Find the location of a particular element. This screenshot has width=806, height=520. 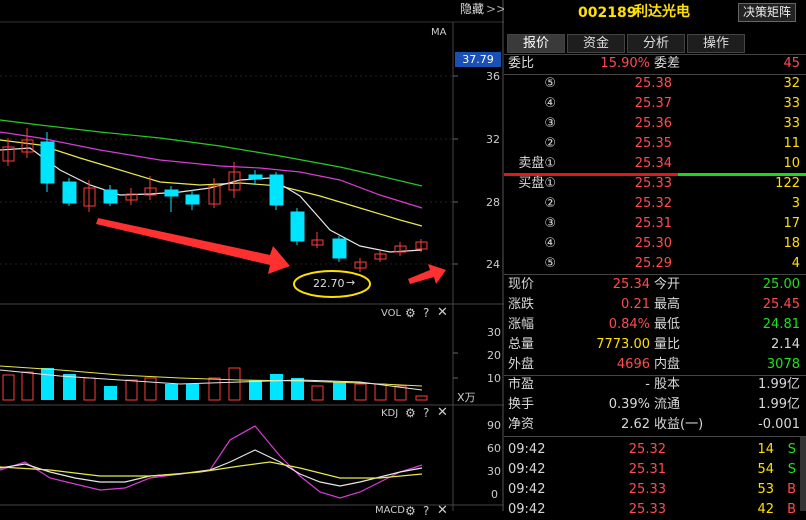

bid-row: 买盘① 25.33 122 is located at coordinates (655, 184).